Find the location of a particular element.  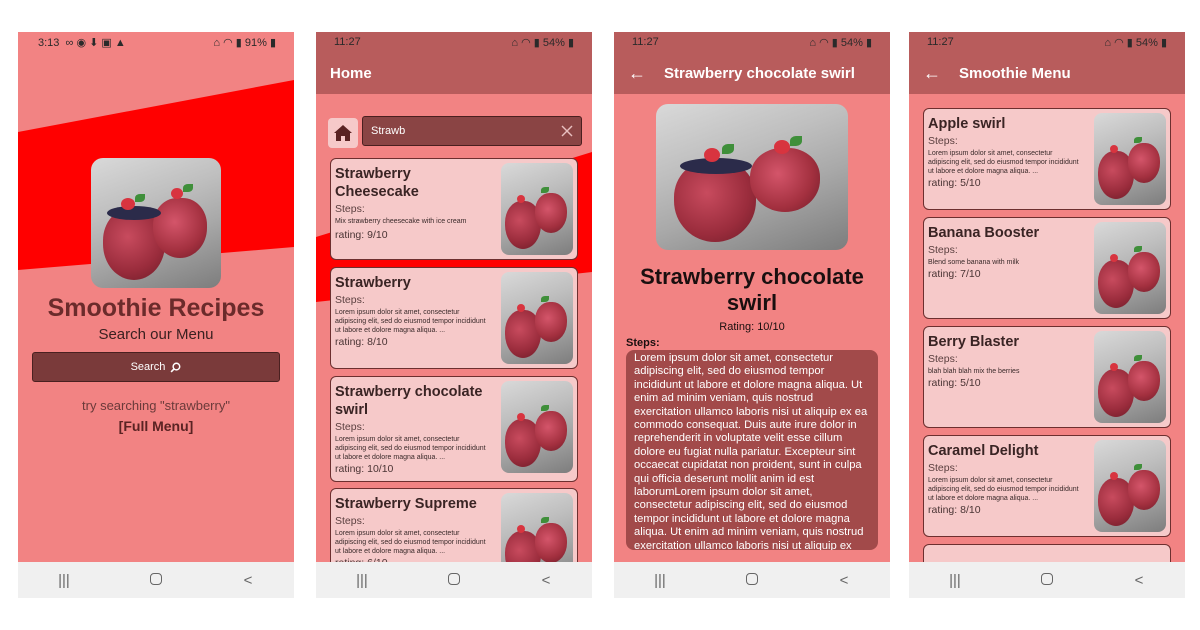

status-right: ⌂ ◠ ▮ 91% ▮ is located at coordinates (244, 42).